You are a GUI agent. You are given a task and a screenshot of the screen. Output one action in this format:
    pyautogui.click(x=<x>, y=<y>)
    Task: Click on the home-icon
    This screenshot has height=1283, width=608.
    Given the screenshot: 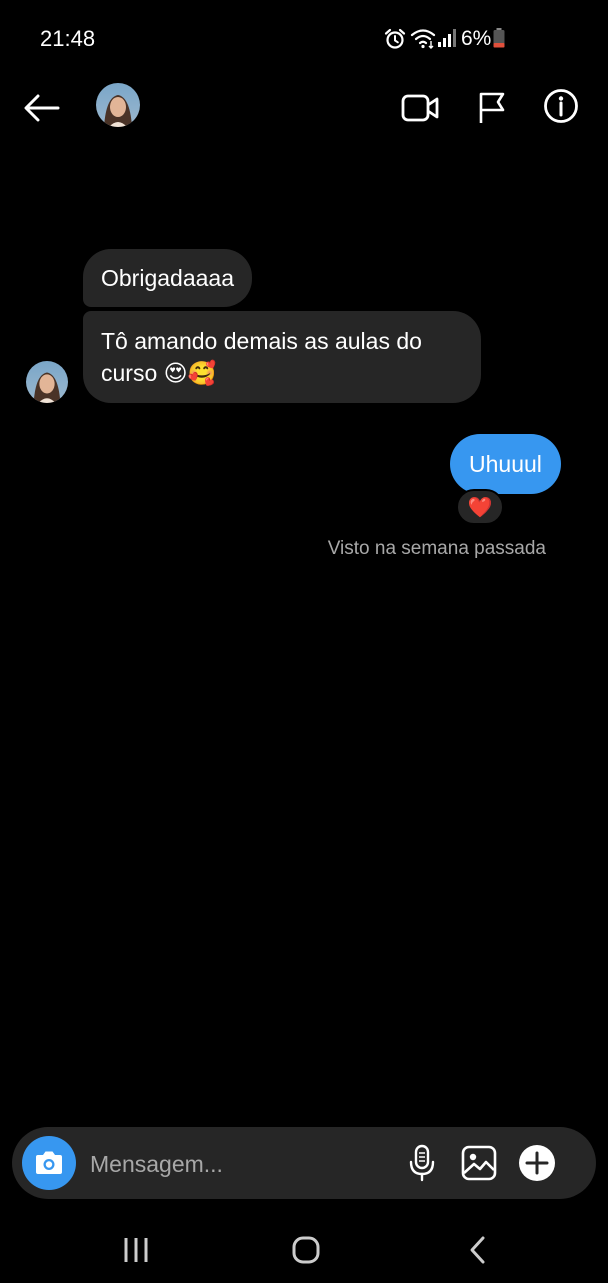 What is the action you would take?
    pyautogui.click(x=306, y=1250)
    